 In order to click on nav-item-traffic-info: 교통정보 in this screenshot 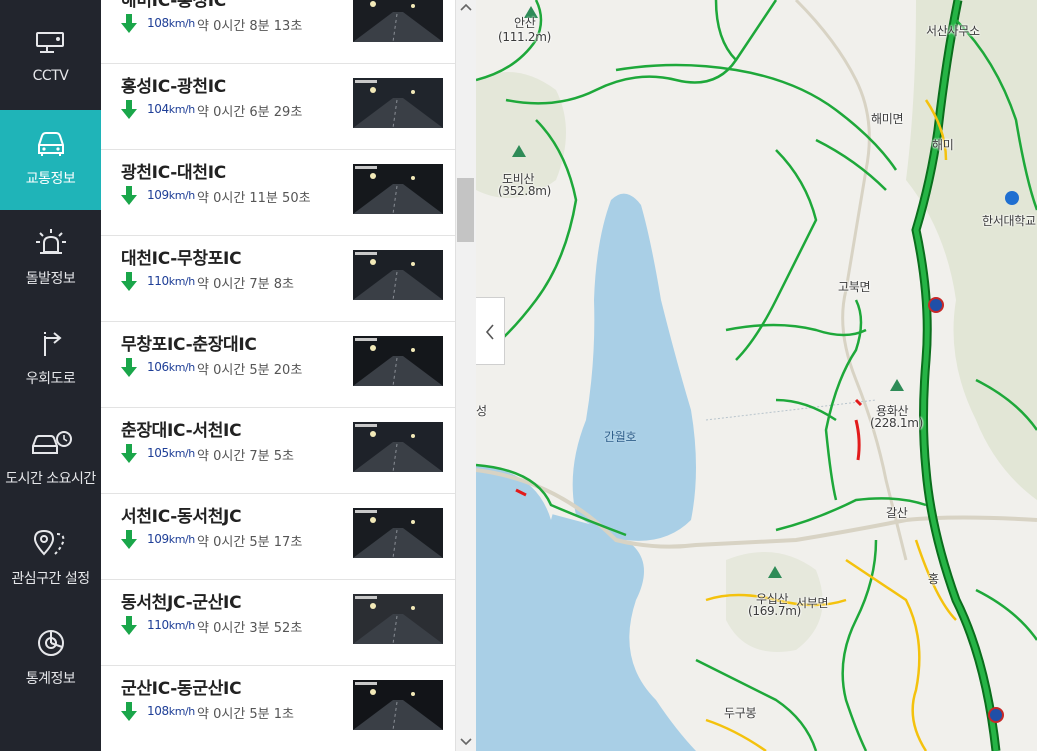, I will do `click(50, 160)`.